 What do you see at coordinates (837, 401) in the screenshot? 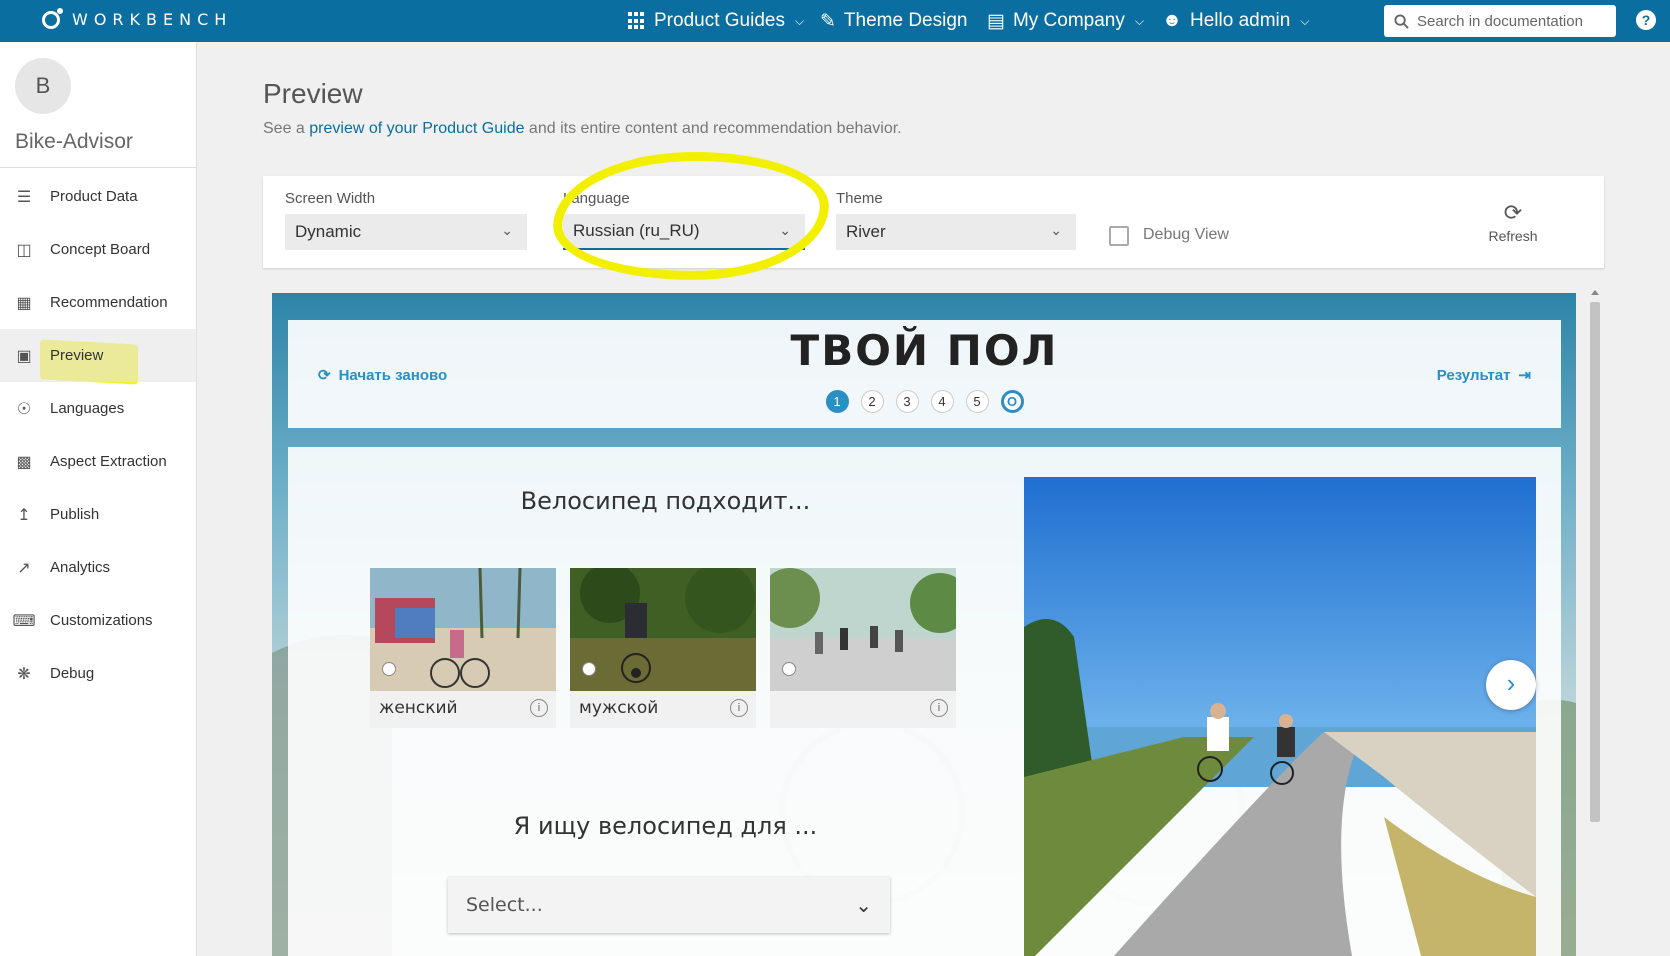
I see `step-1: 1` at bounding box center [837, 401].